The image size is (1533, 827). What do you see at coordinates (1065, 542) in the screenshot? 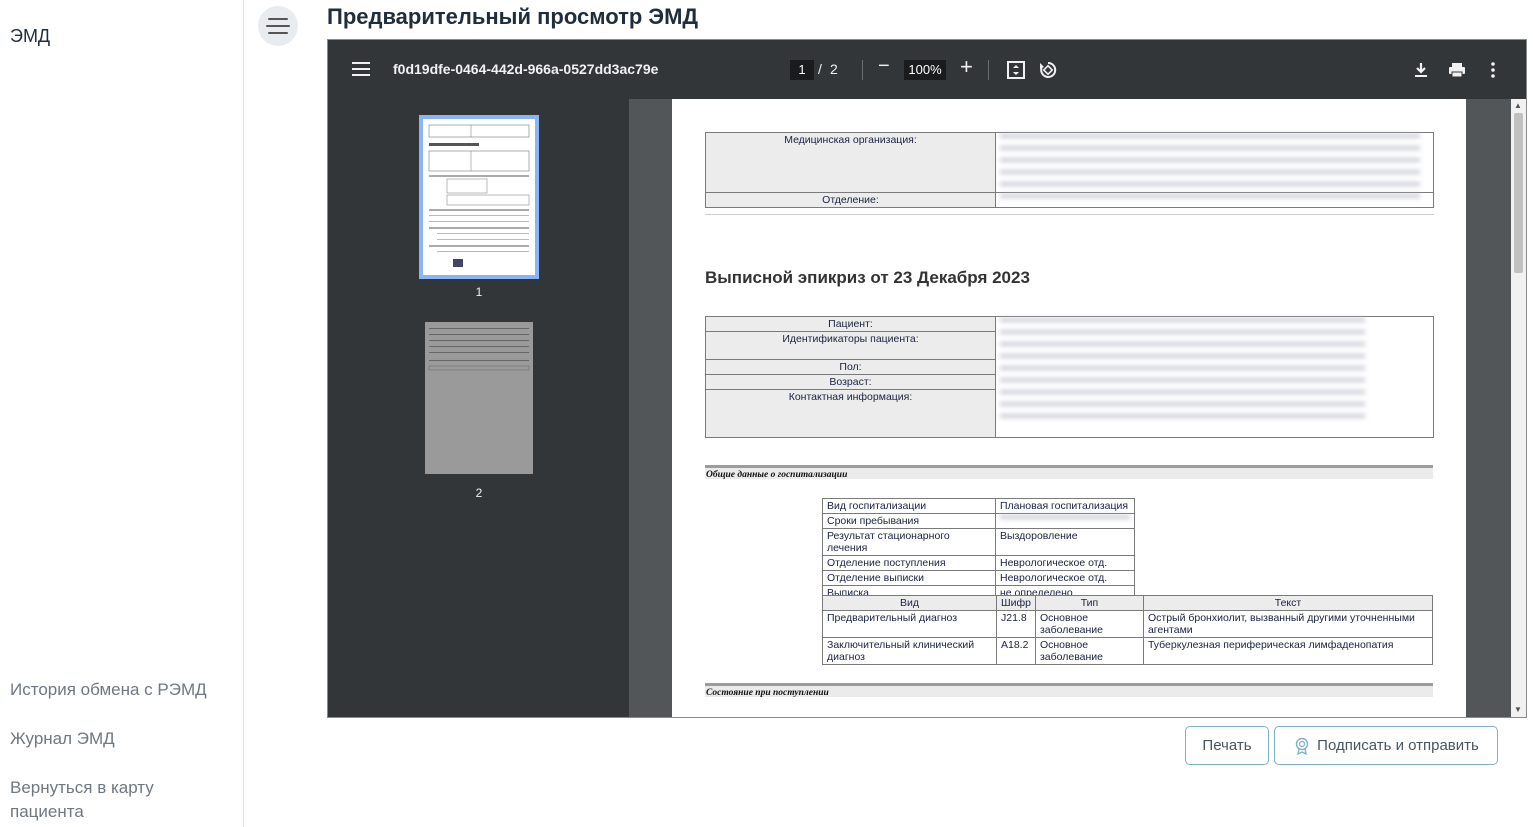
I see `result-value: Выздоровление` at bounding box center [1065, 542].